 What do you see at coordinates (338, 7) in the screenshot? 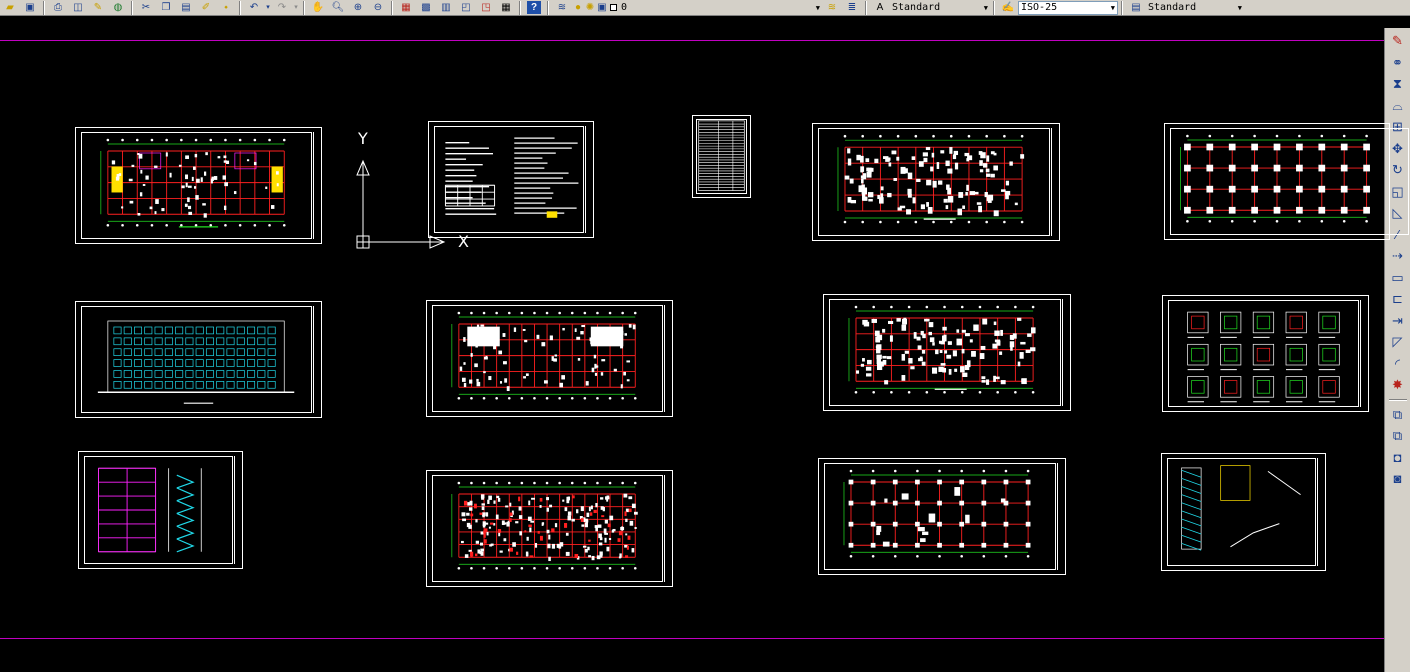
I see `zoom-realtime-icon: 🔍︎` at bounding box center [338, 7].